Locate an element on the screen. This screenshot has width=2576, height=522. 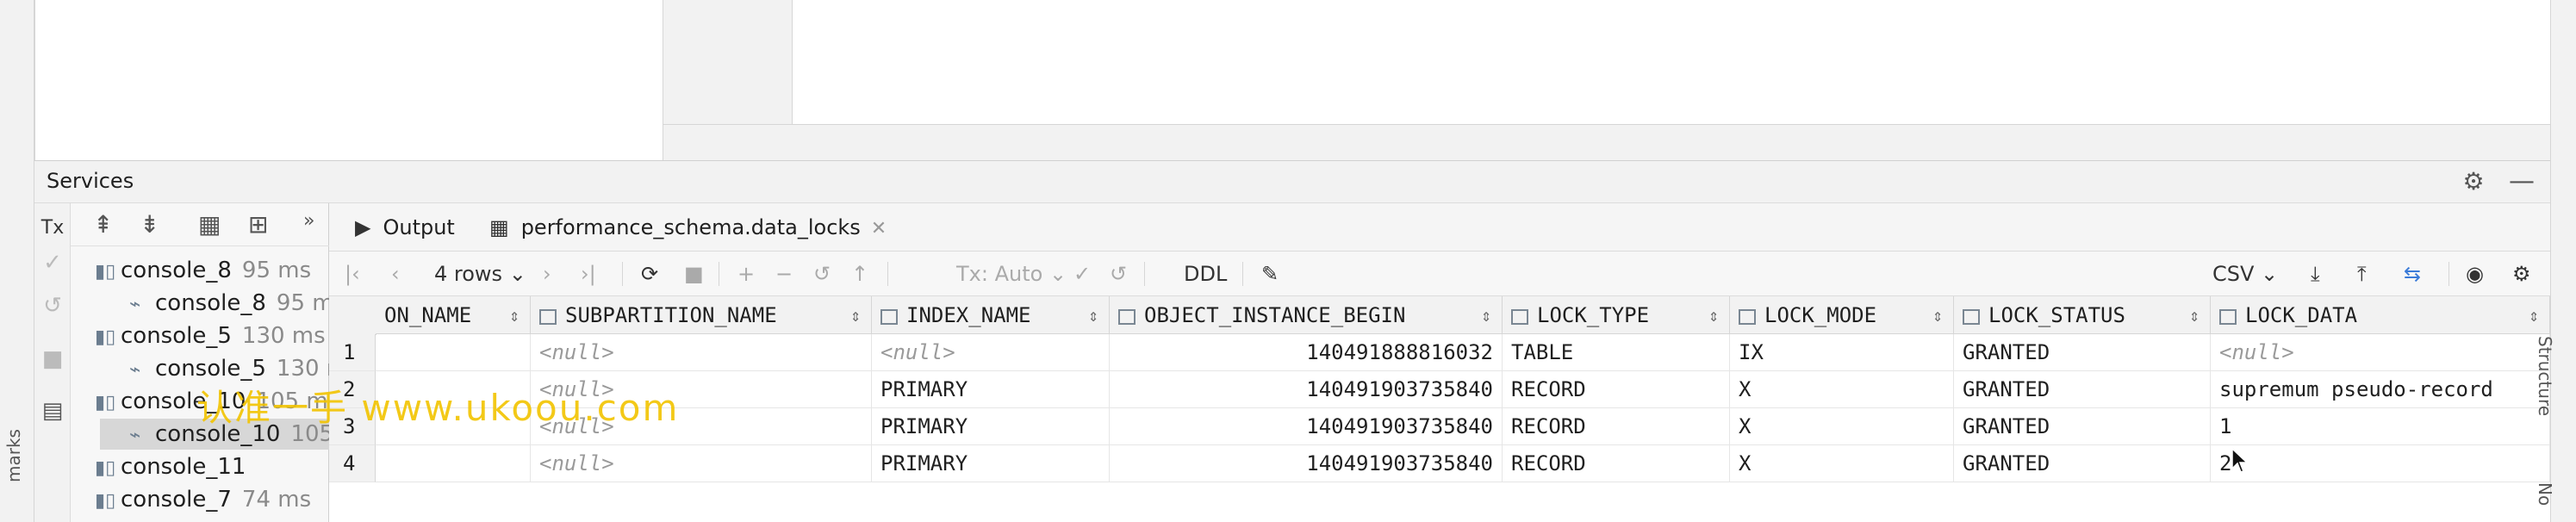
structure-side-tab: Structure is located at coordinates (2545, 376).